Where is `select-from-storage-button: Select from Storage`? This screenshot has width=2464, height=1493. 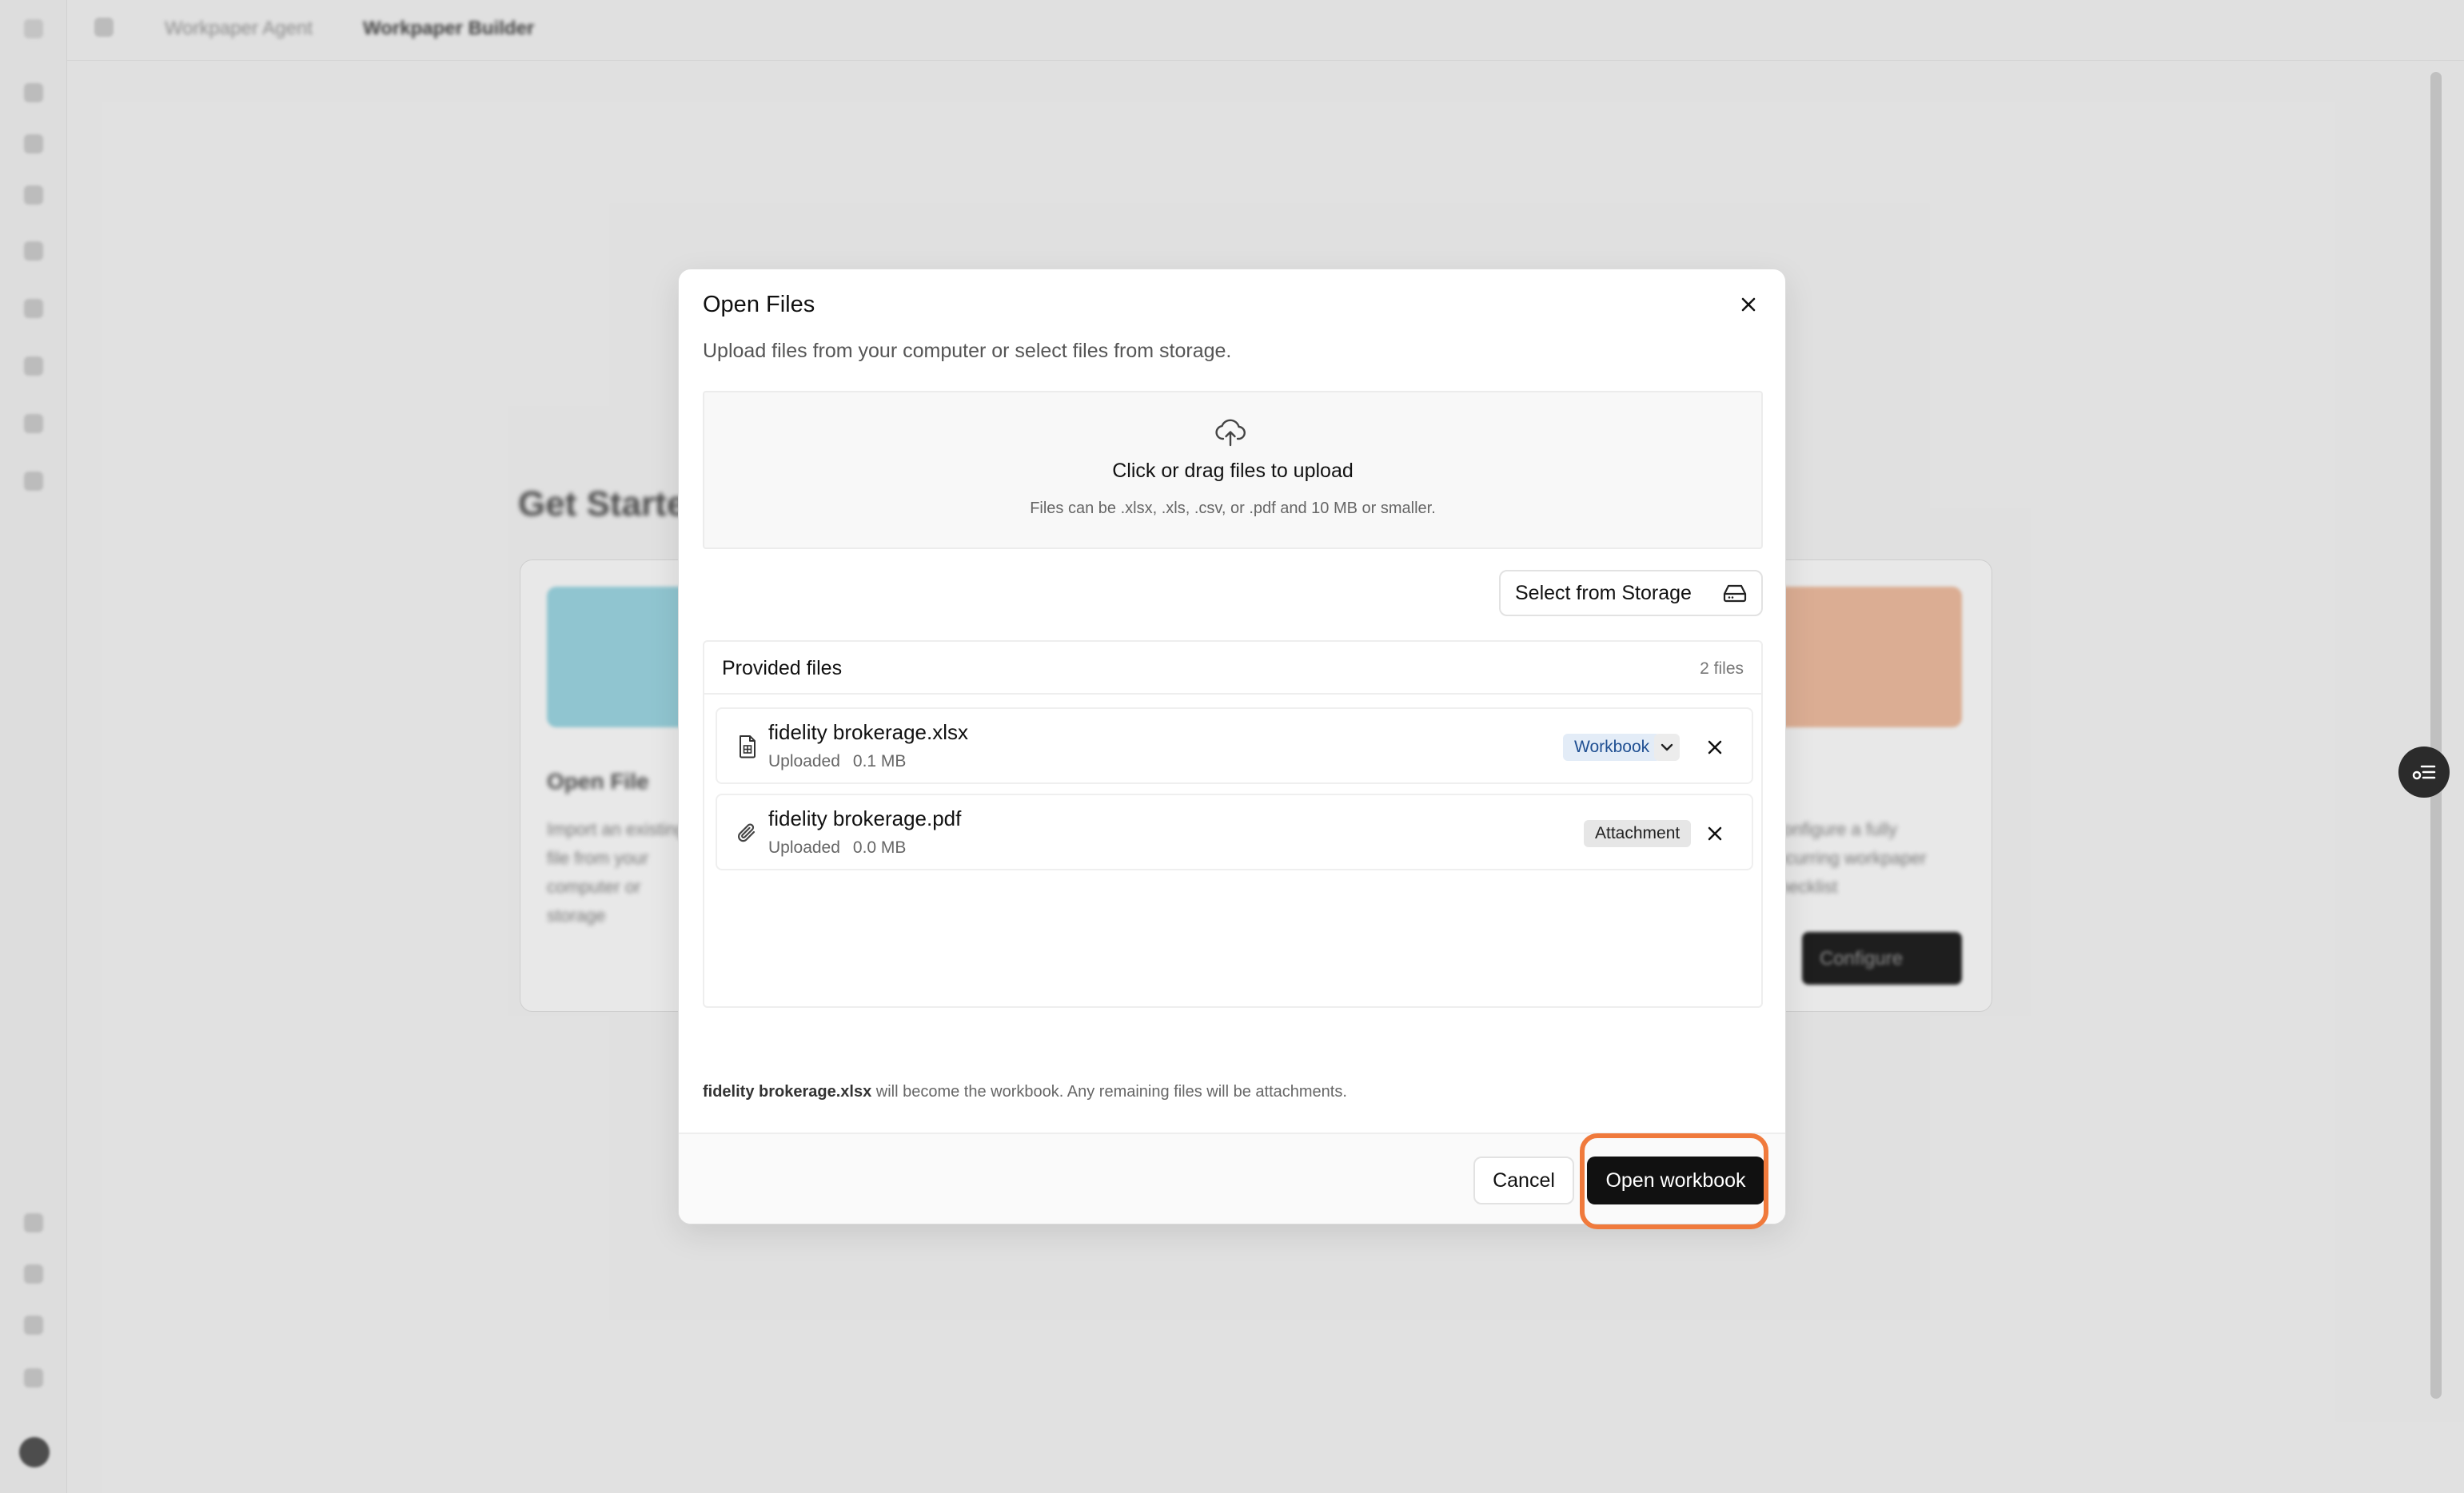 select-from-storage-button: Select from Storage is located at coordinates (1631, 593).